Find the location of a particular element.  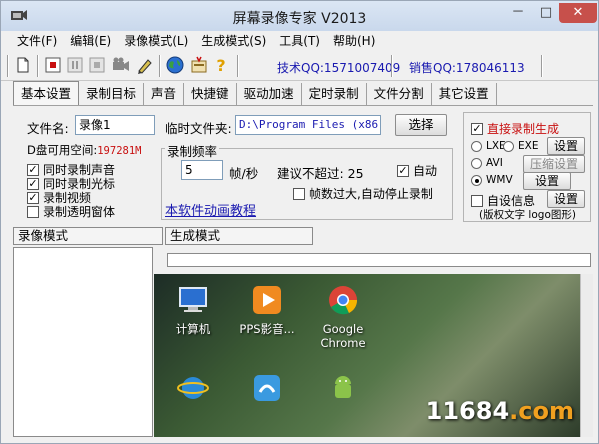

stop-icon is located at coordinates (97, 65).